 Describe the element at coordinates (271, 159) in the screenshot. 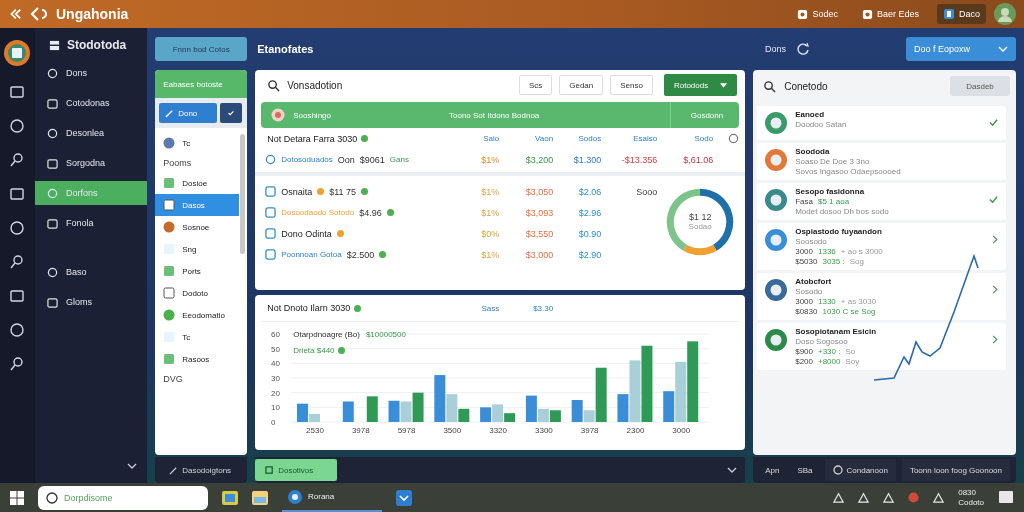

I see `clock-icon` at that location.